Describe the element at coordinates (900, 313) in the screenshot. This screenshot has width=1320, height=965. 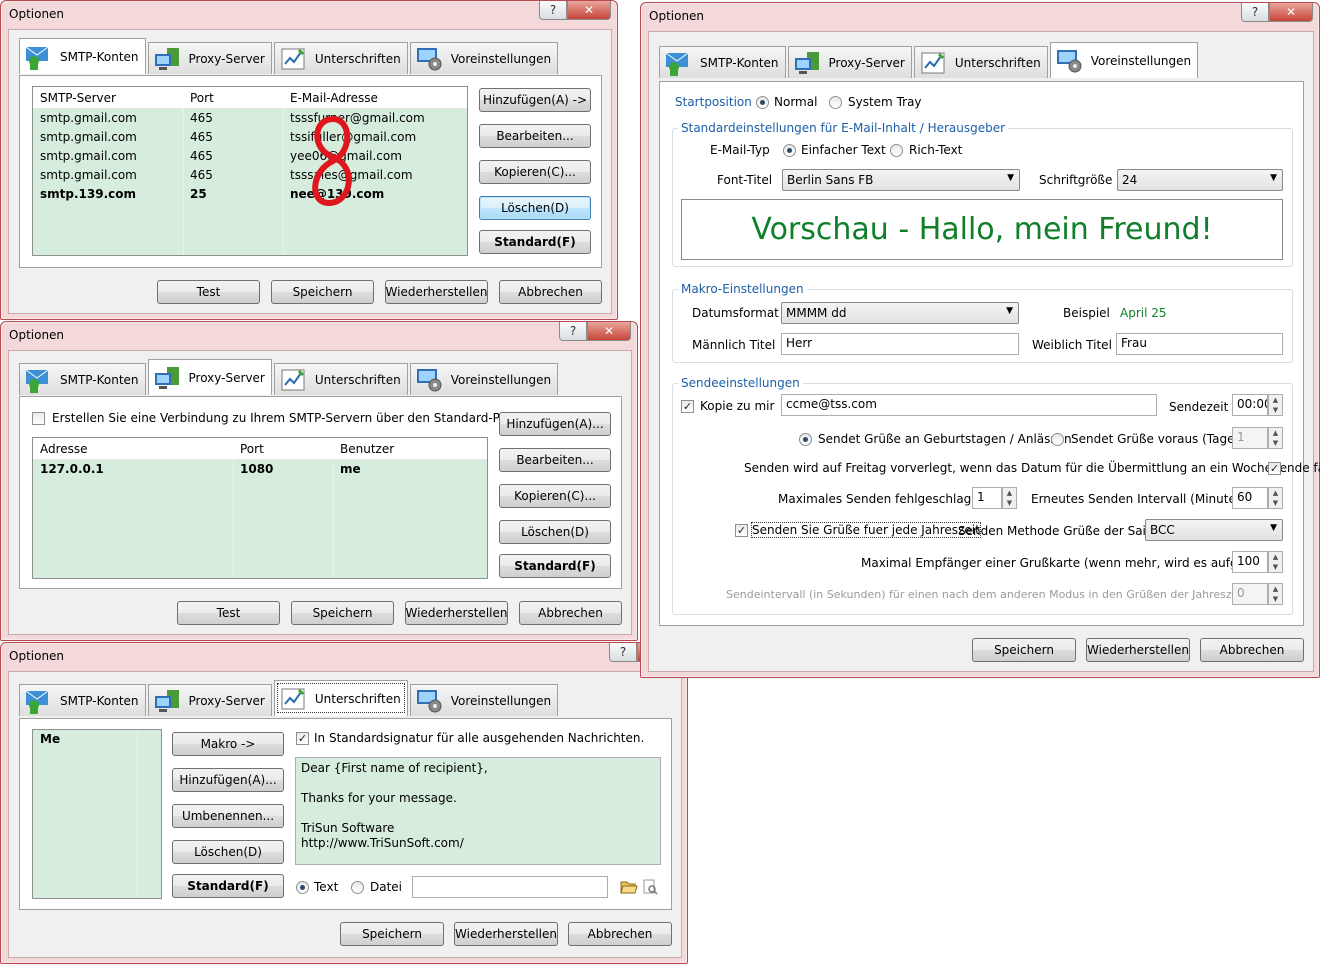
I see `date-format-select: MMMM dd ▼` at that location.